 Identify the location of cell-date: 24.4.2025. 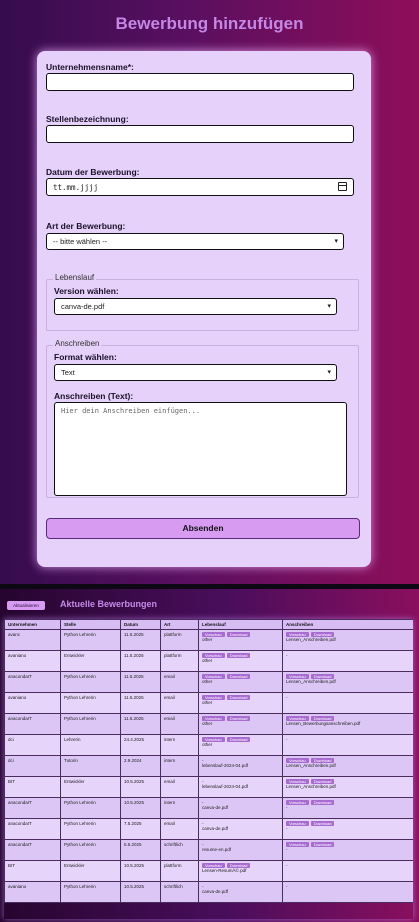
(140, 745).